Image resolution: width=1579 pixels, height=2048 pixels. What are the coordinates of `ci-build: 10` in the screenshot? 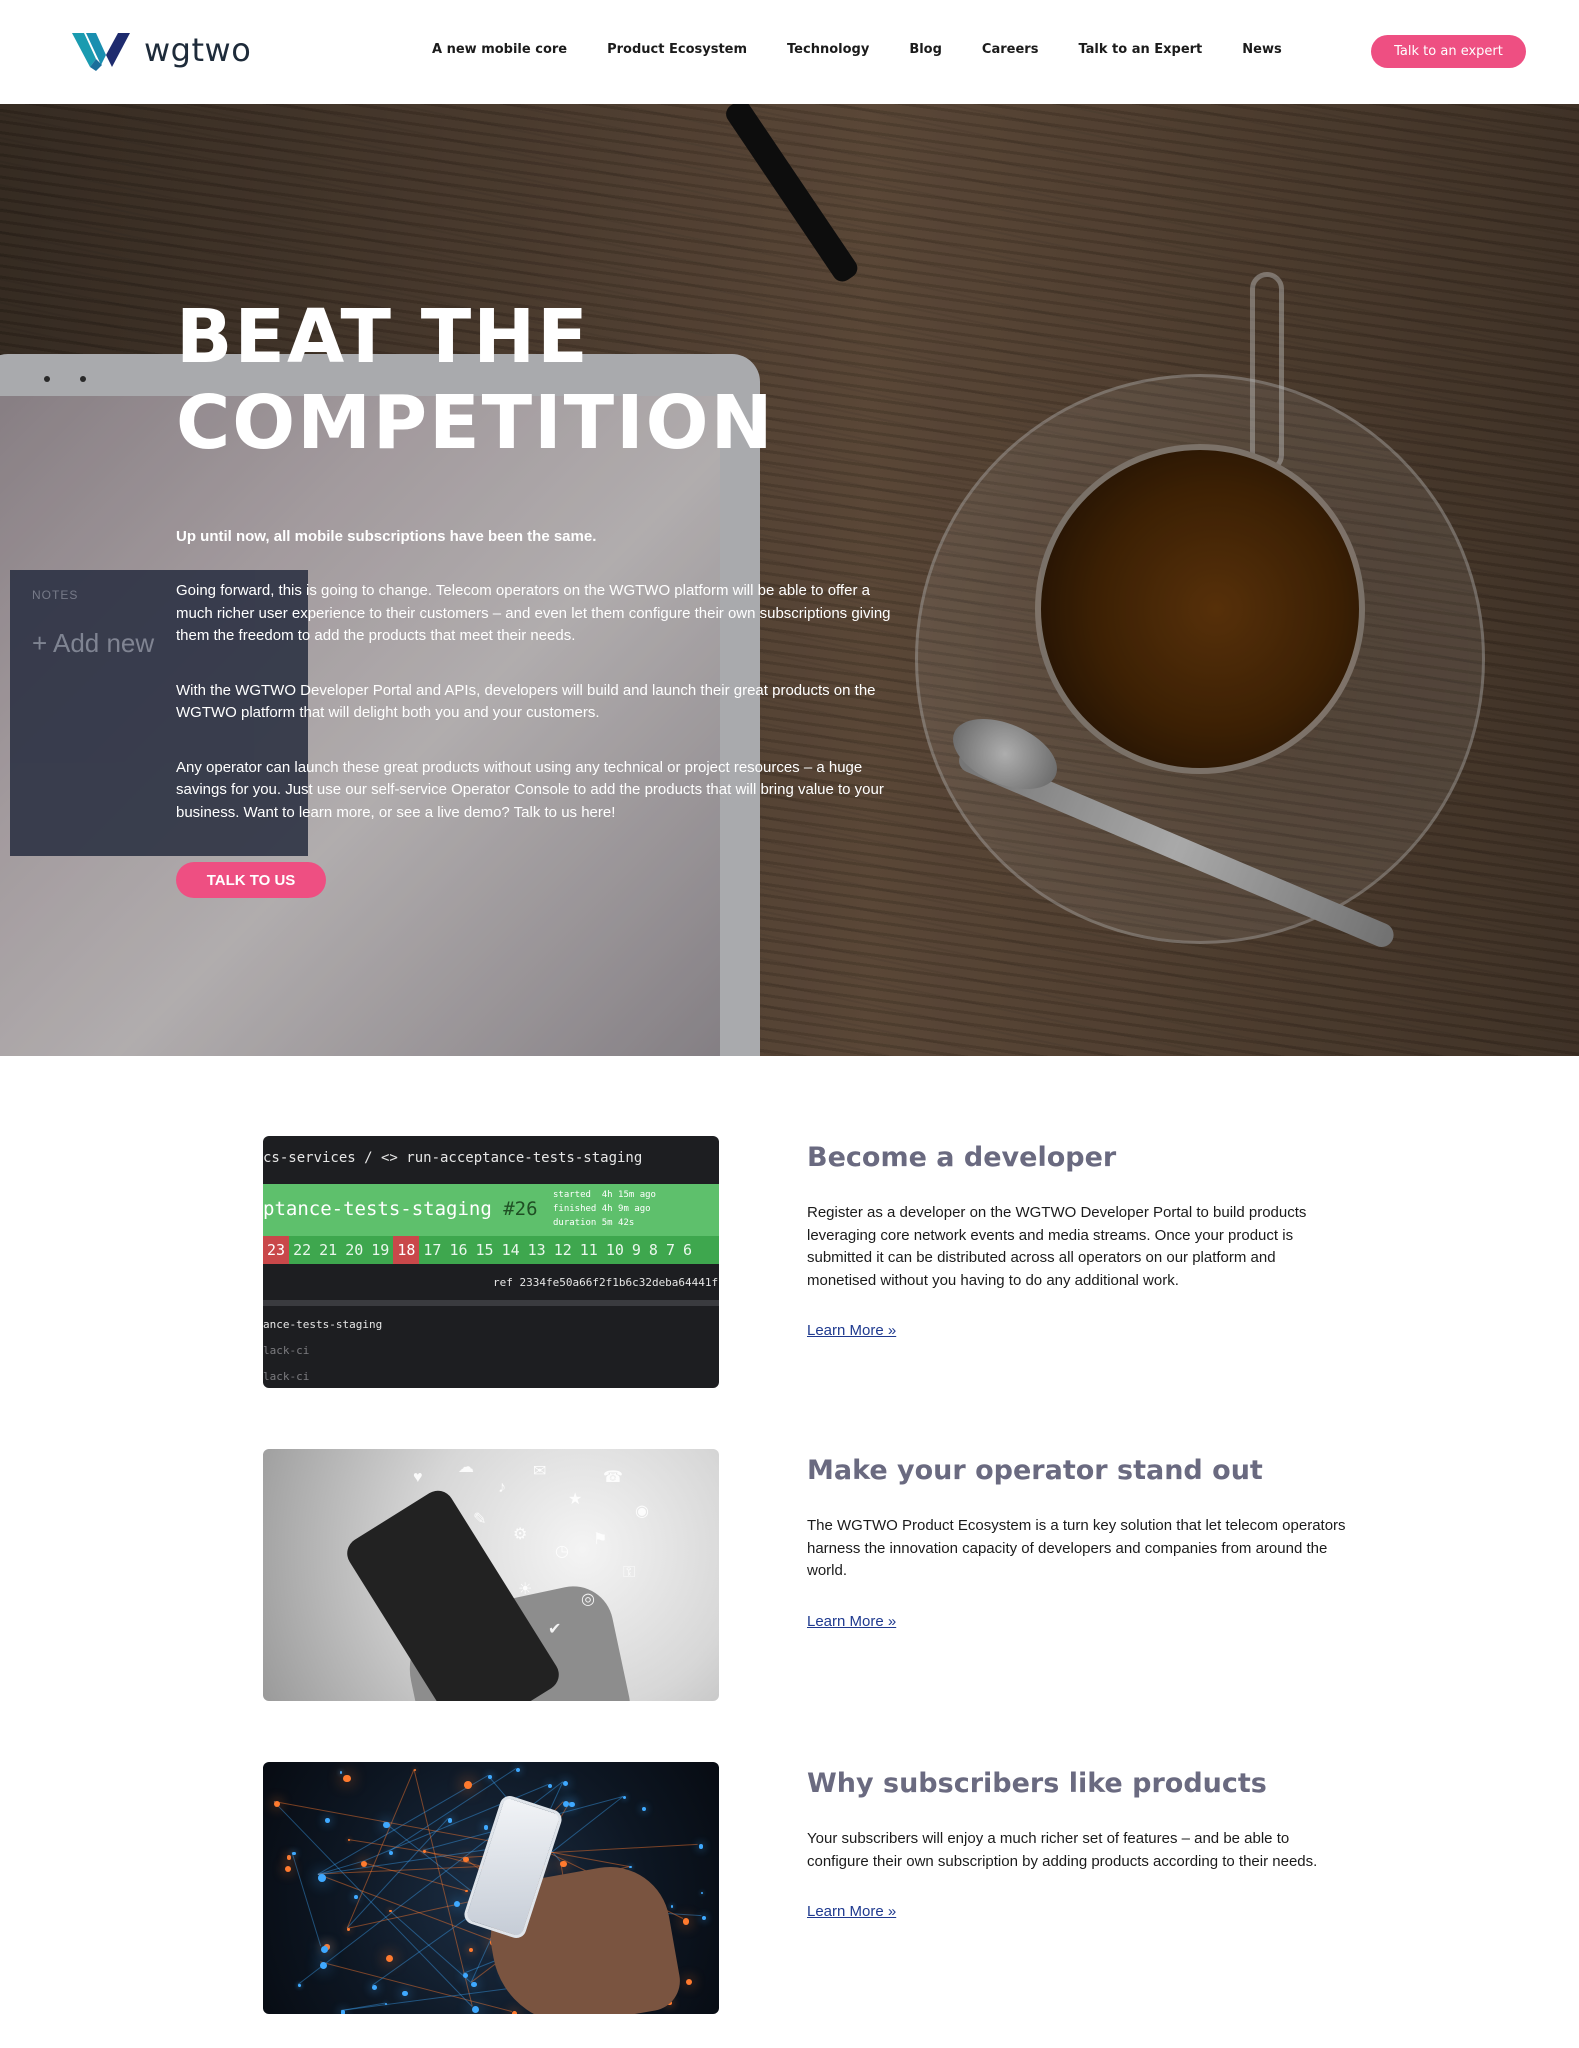 It's located at (614, 1250).